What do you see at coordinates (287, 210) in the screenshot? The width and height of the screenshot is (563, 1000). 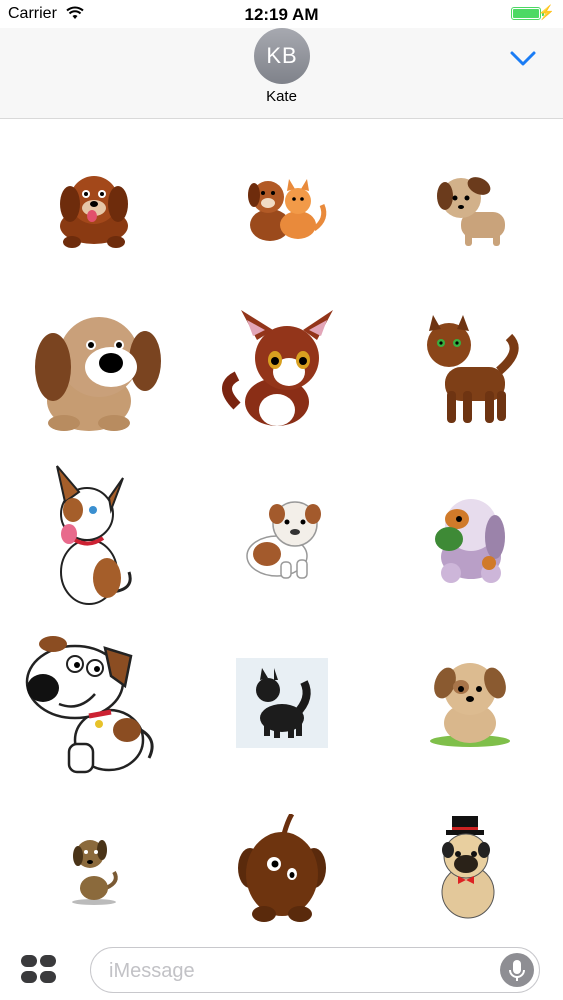 I see `puppy-and-kitten-sticker` at bounding box center [287, 210].